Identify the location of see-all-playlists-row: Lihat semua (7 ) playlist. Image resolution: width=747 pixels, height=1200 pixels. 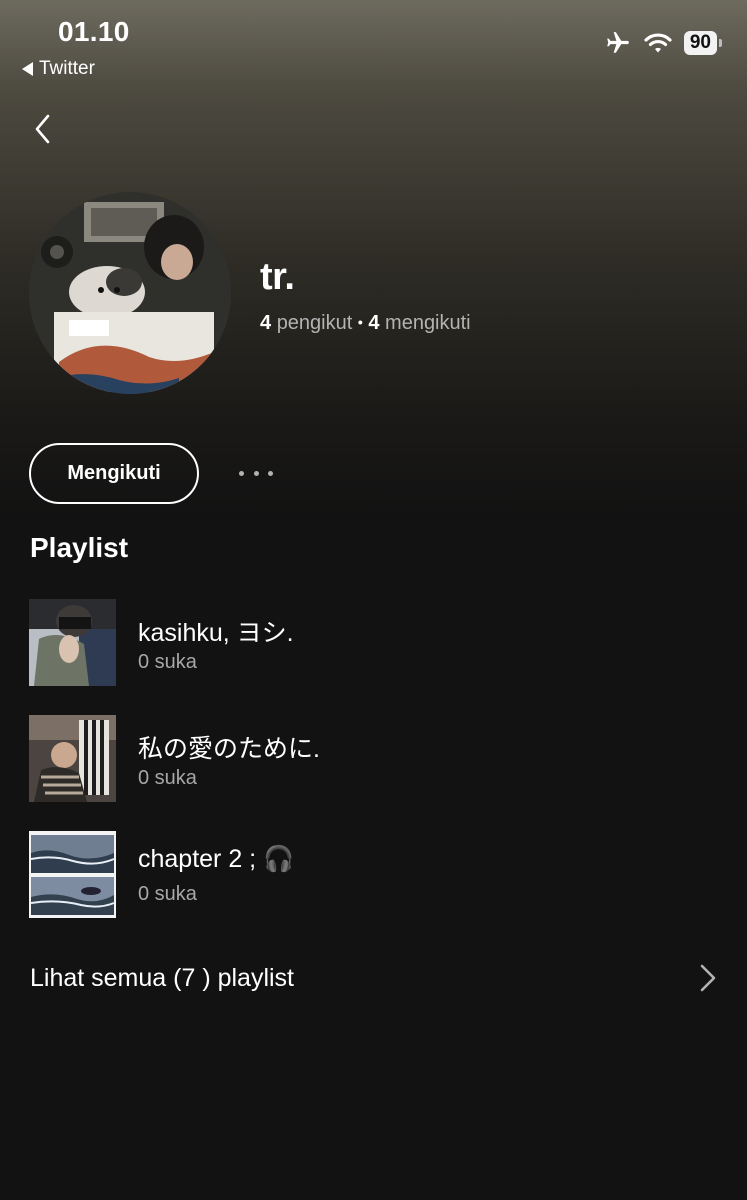
(375, 978).